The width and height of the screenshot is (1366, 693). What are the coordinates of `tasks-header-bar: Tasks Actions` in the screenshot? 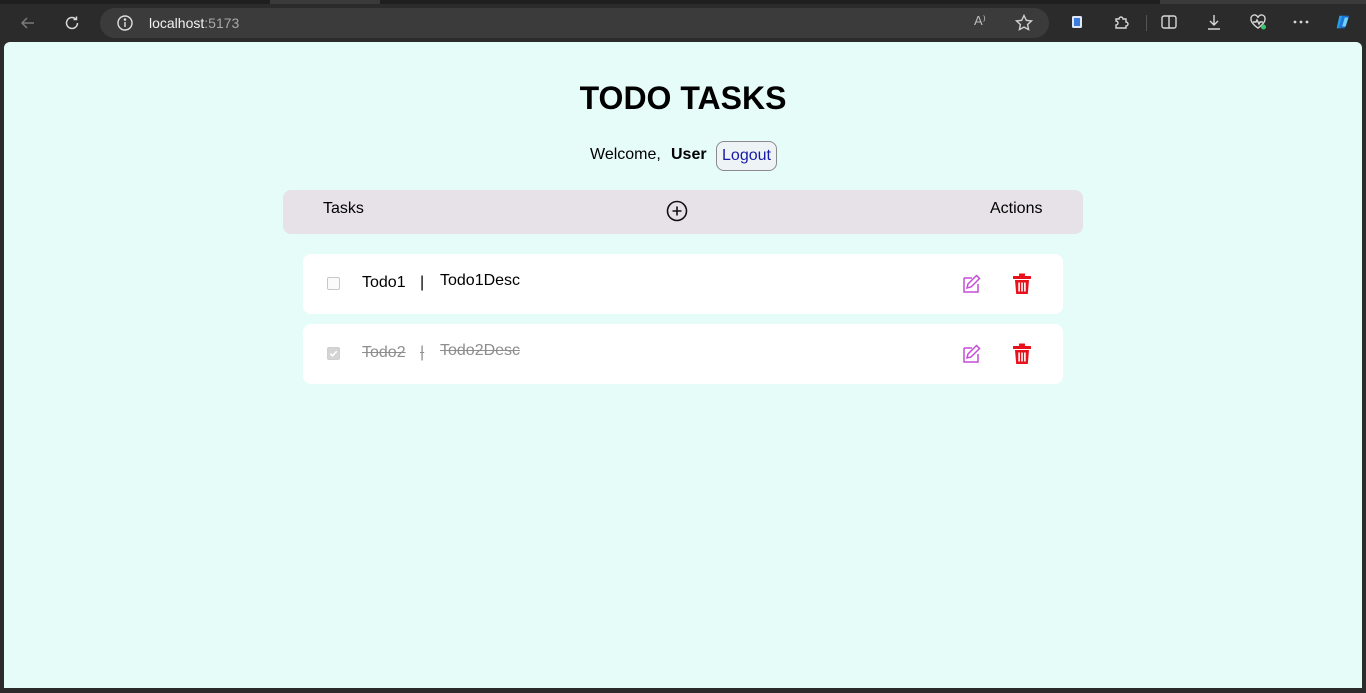 It's located at (683, 212).